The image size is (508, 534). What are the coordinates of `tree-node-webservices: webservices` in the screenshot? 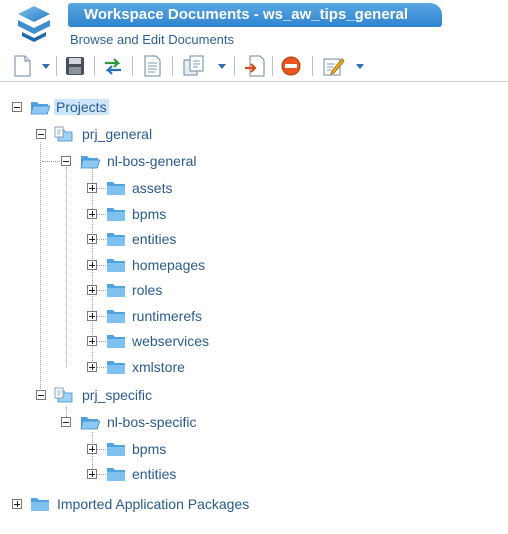 It's located at (110, 342).